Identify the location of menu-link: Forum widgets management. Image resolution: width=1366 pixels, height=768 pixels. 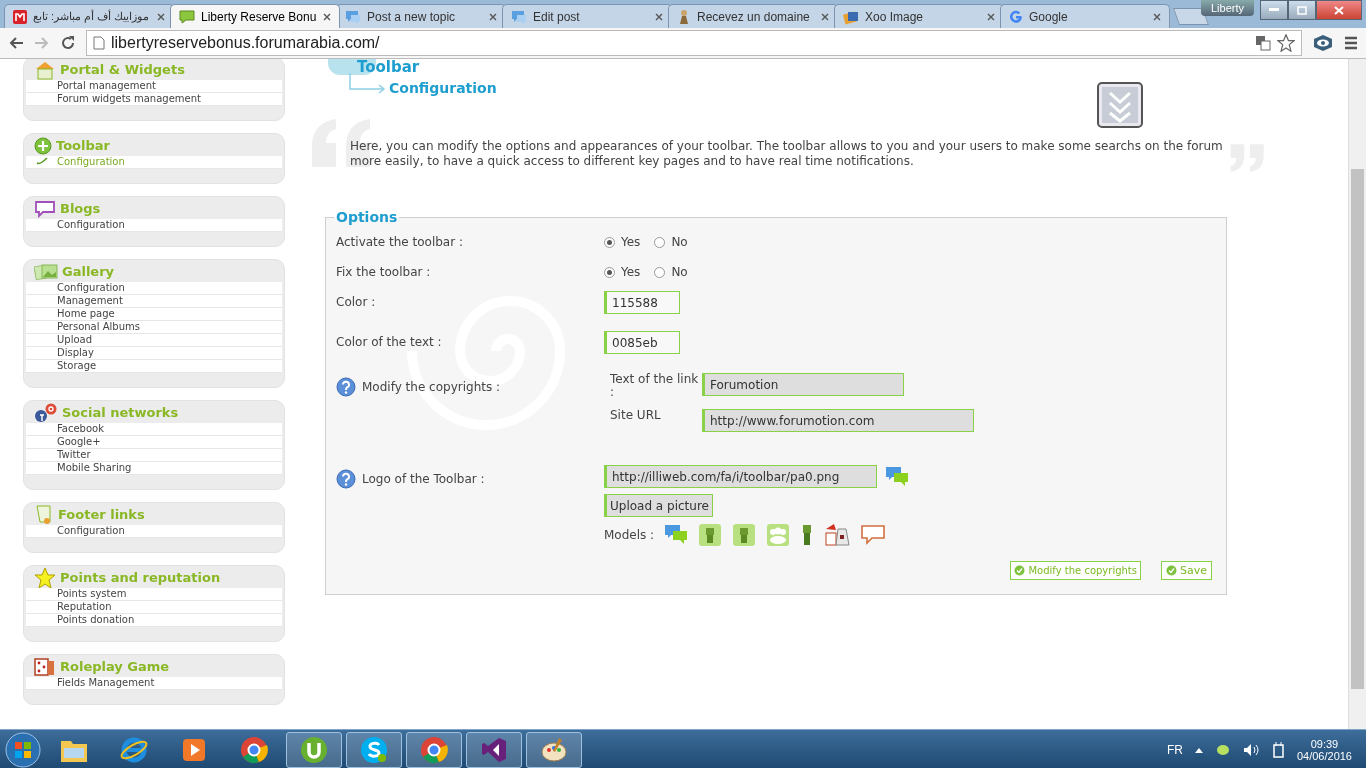
(154, 99).